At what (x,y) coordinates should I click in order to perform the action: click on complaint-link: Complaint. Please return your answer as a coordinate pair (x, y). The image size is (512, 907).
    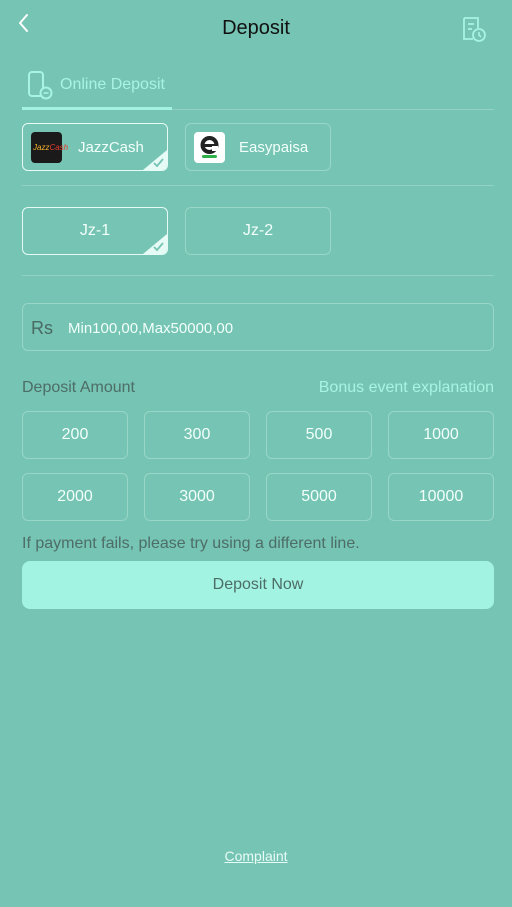
    Looking at the image, I should click on (256, 856).